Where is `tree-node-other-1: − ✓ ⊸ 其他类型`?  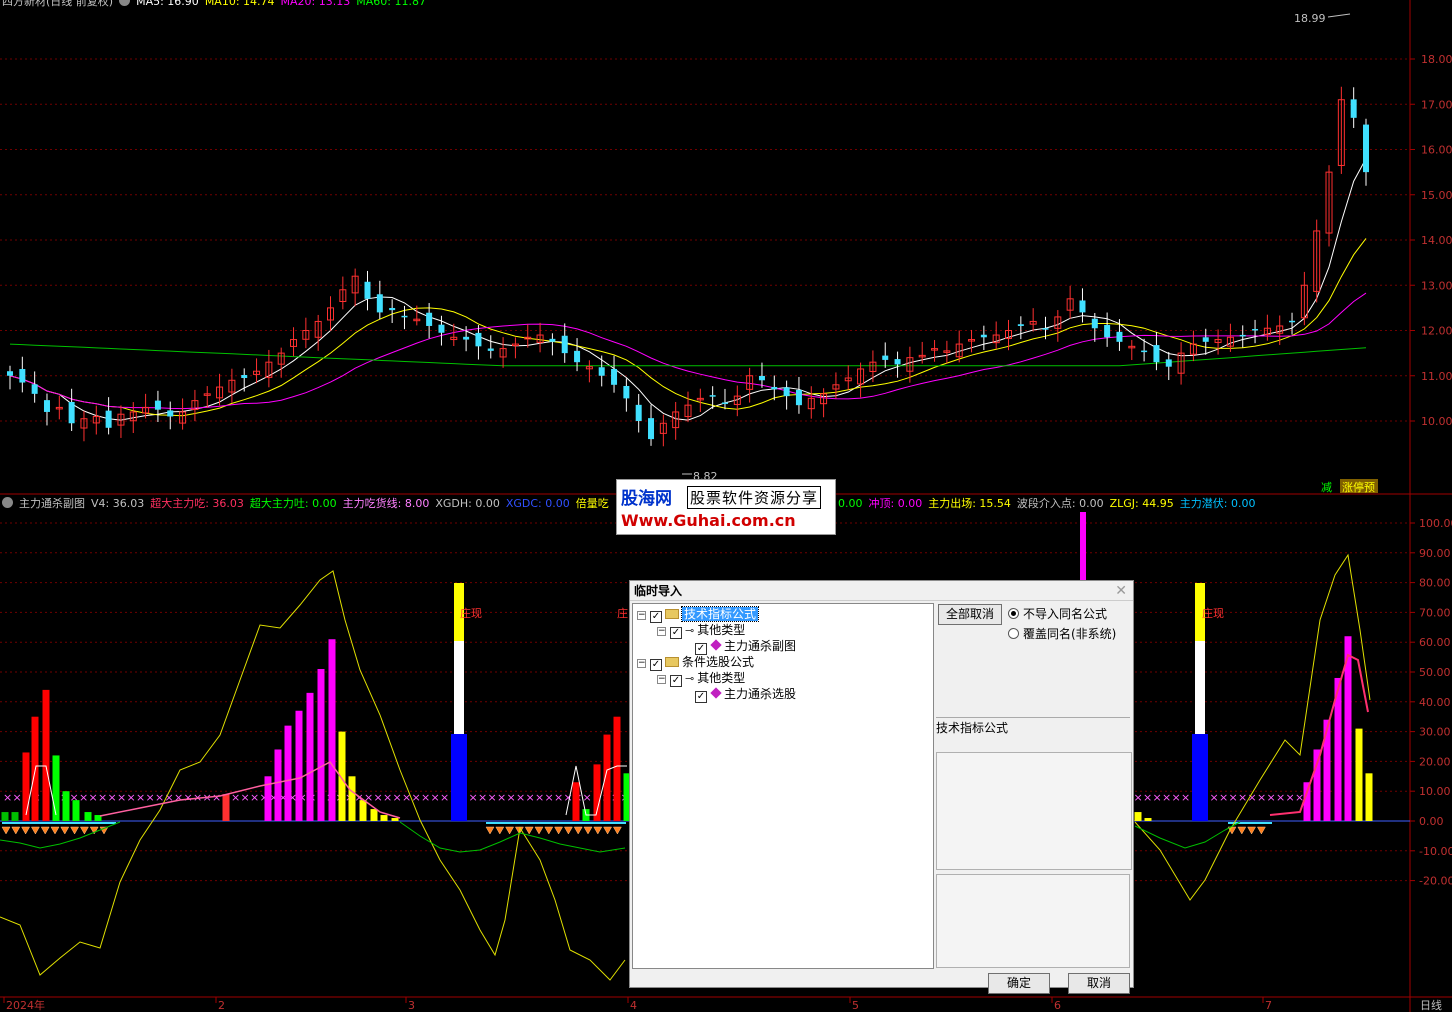
tree-node-other-1: − ✓ ⊸ 其他类型 is located at coordinates (701, 630).